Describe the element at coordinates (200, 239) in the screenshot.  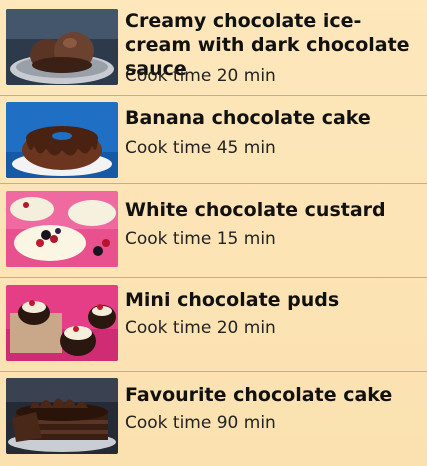
I see `recipe-cook-time: Cook time 15 min` at that location.